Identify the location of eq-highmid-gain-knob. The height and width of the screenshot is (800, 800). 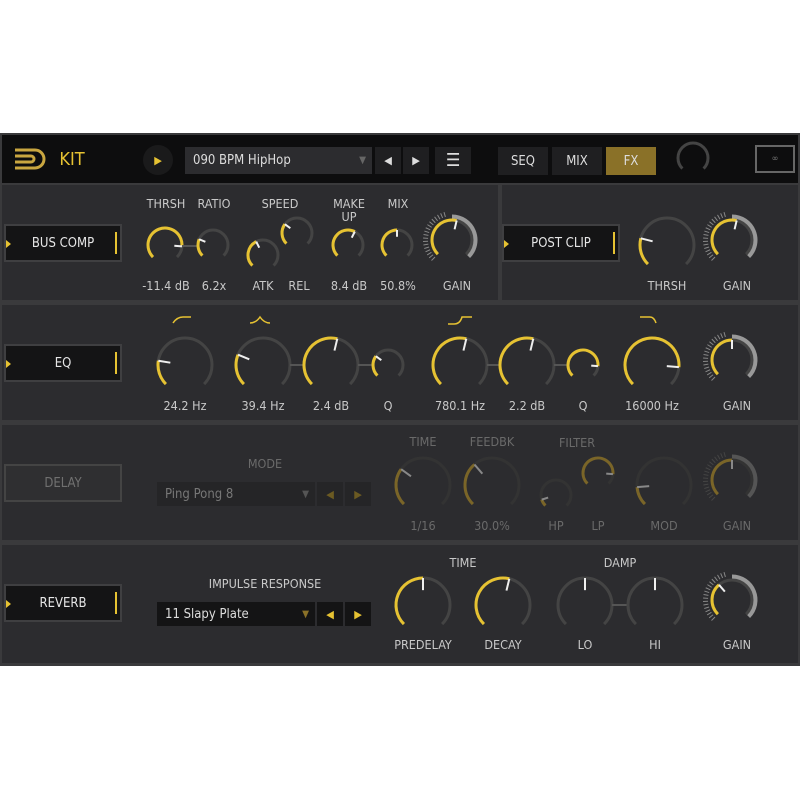
(527, 367).